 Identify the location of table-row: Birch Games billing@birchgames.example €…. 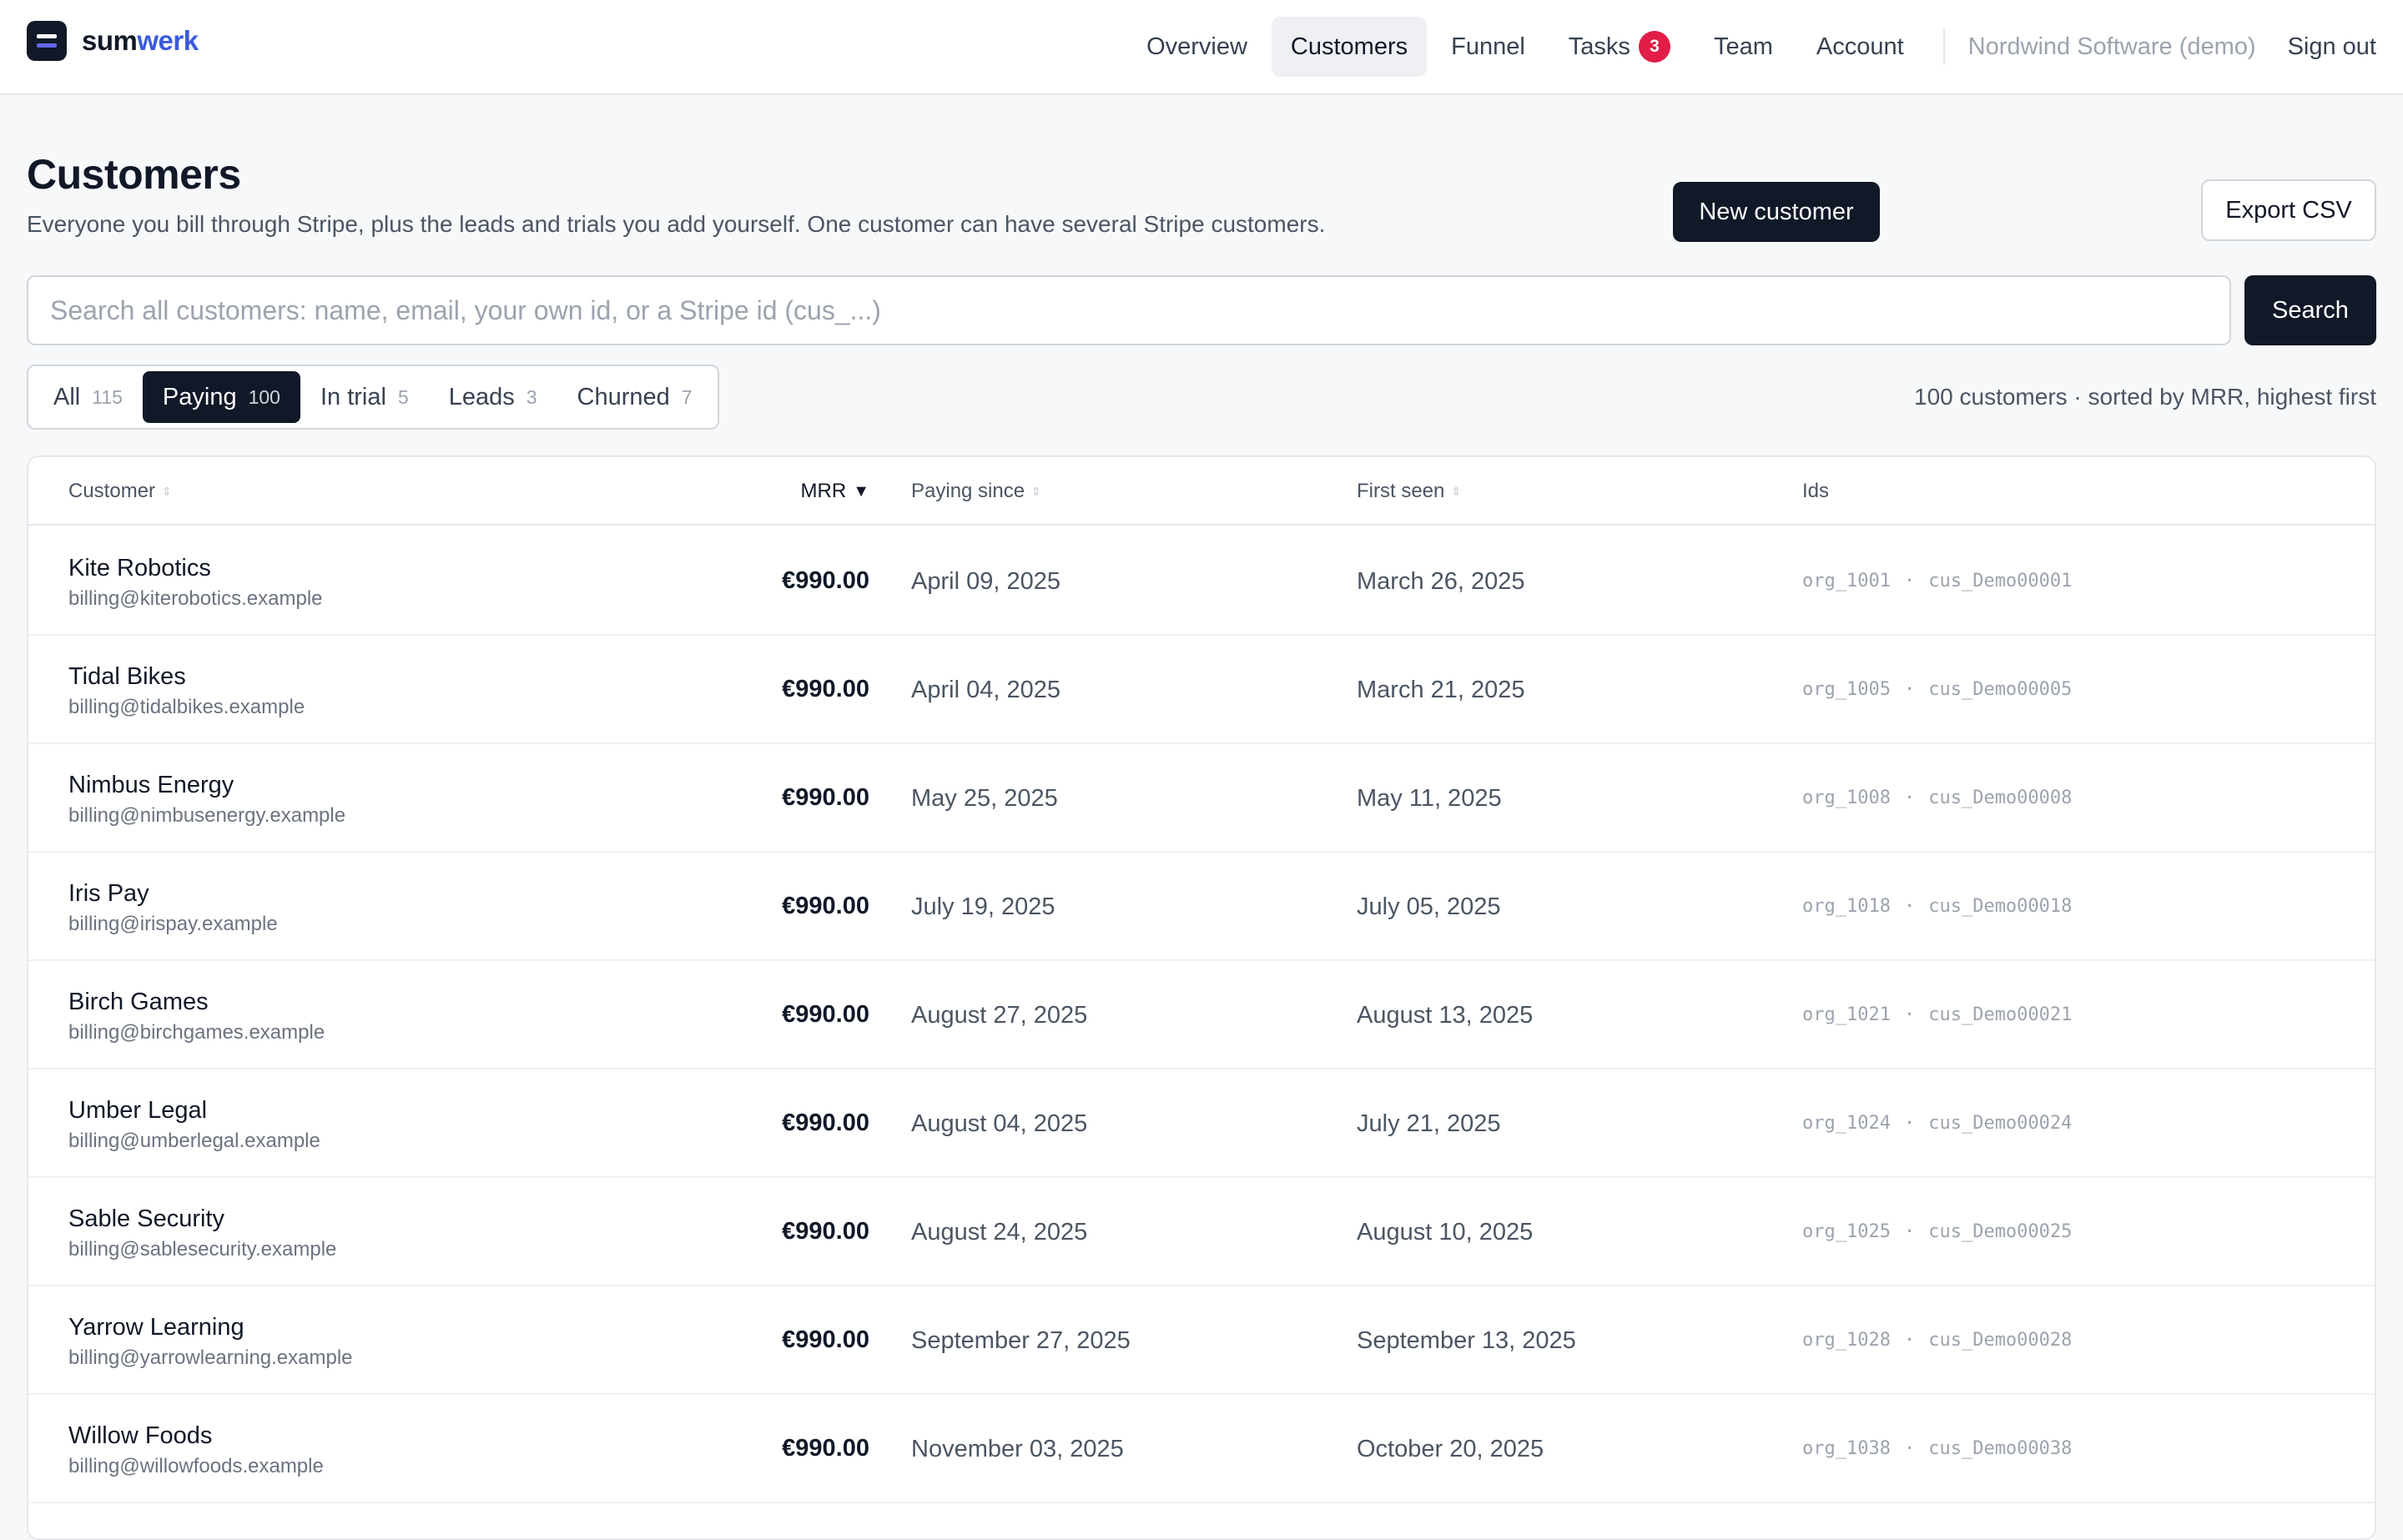
(1201, 1015).